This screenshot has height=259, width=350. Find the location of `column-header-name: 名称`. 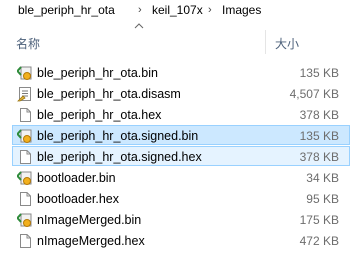

column-header-name: 名称 is located at coordinates (28, 43).